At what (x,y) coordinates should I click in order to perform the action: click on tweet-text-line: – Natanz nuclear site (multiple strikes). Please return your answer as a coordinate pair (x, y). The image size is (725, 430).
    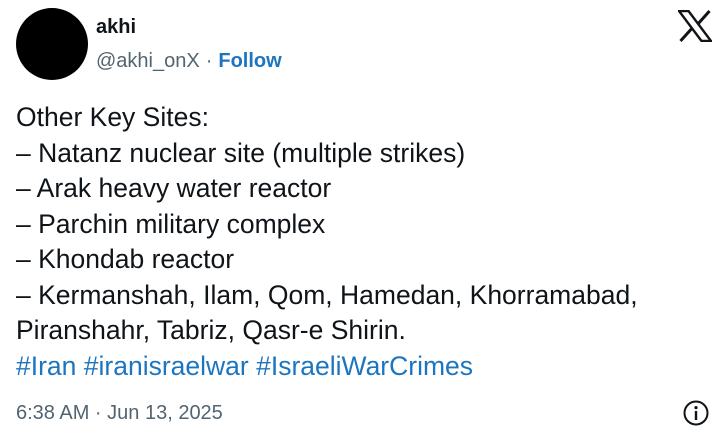
    Looking at the image, I should click on (241, 152).